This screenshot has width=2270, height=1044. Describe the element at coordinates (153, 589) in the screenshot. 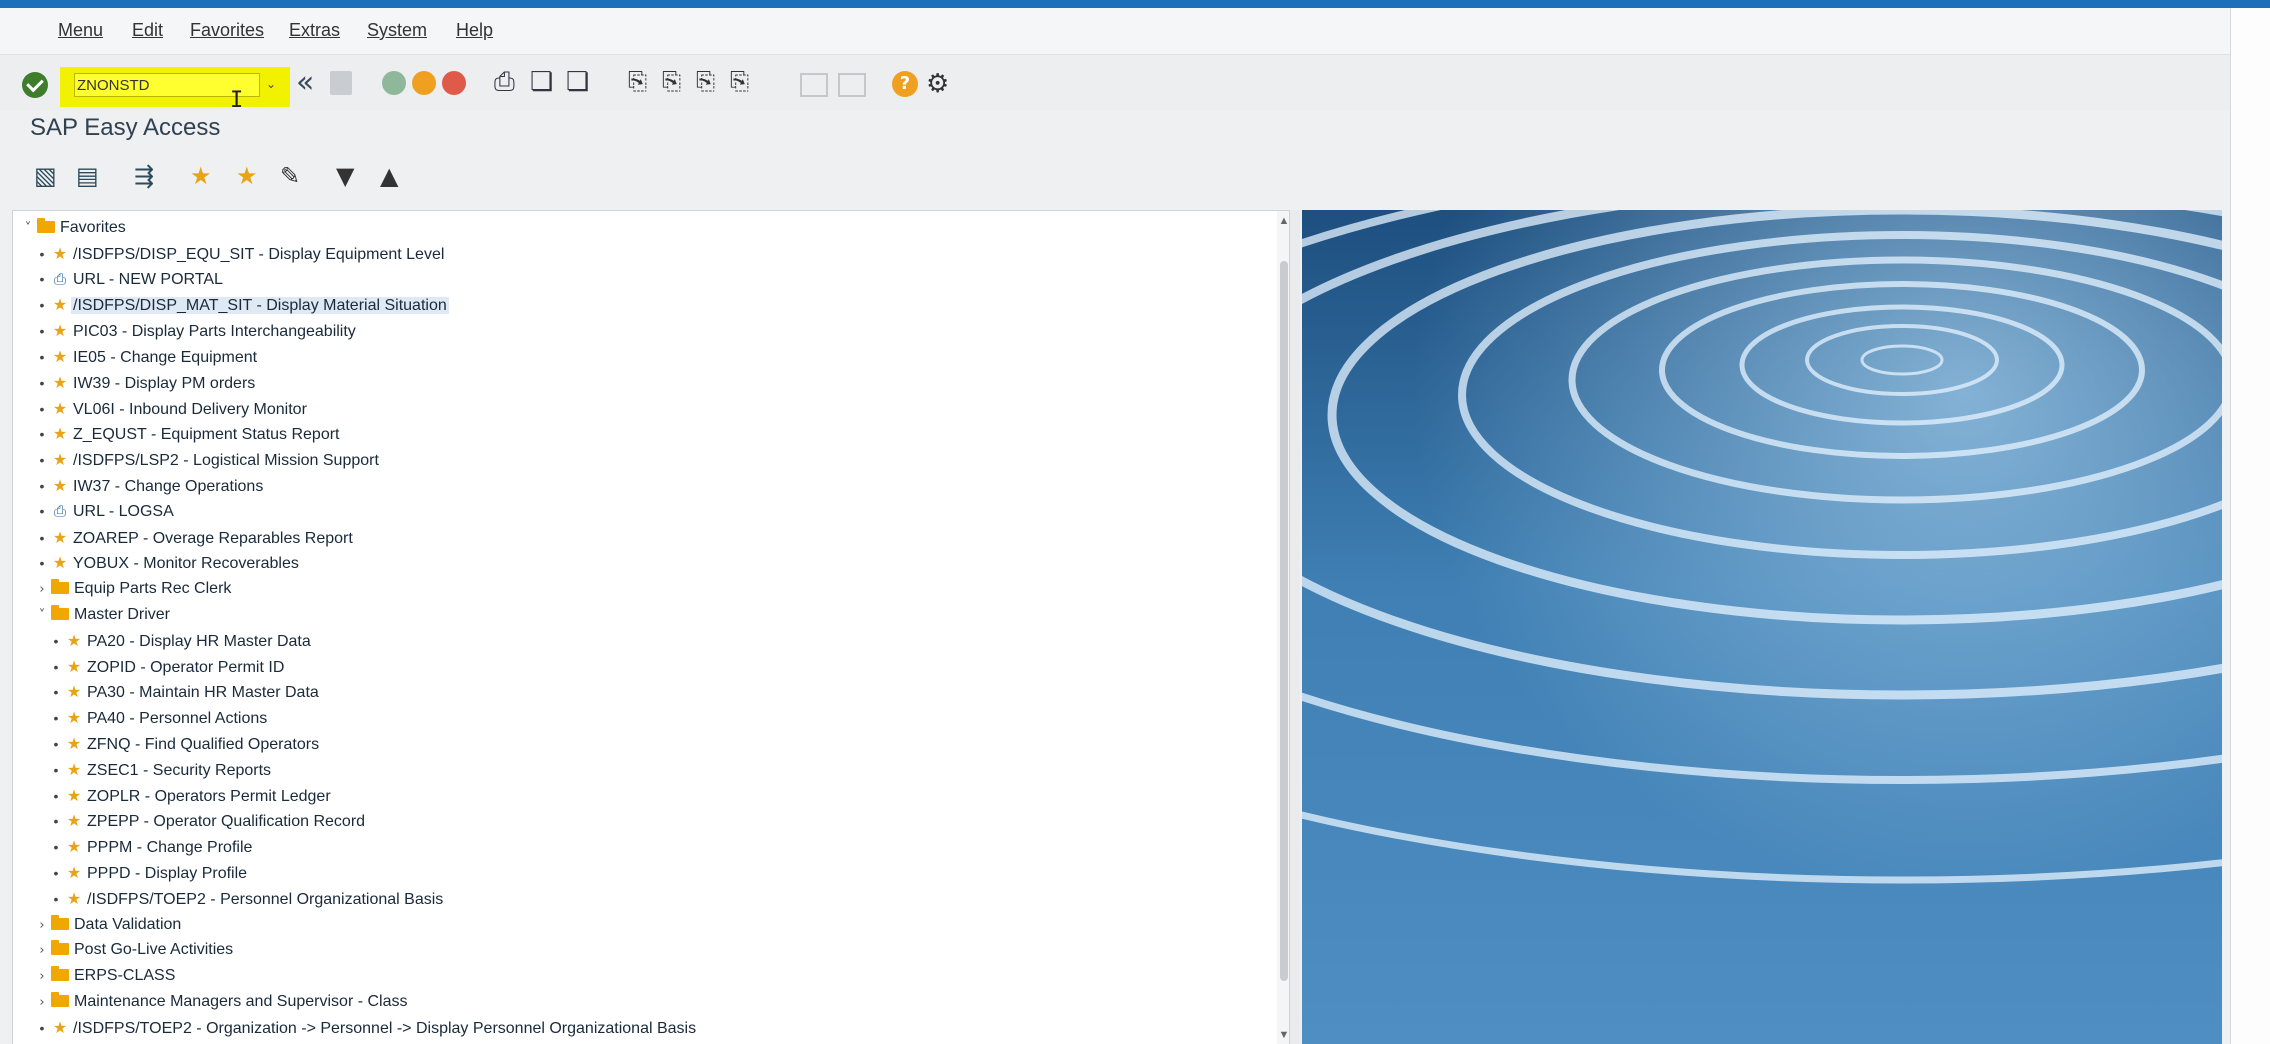

I see `tree-item-label: Equip Parts Rec Clerk` at that location.